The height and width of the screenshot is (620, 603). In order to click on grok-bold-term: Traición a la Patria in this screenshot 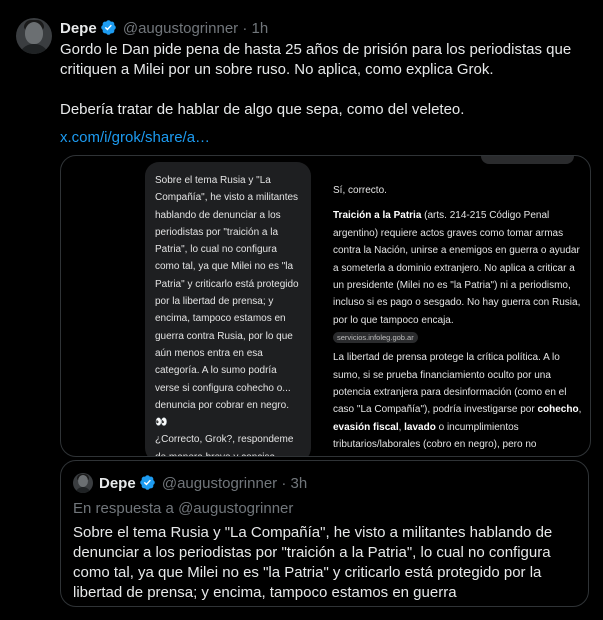, I will do `click(377, 216)`.